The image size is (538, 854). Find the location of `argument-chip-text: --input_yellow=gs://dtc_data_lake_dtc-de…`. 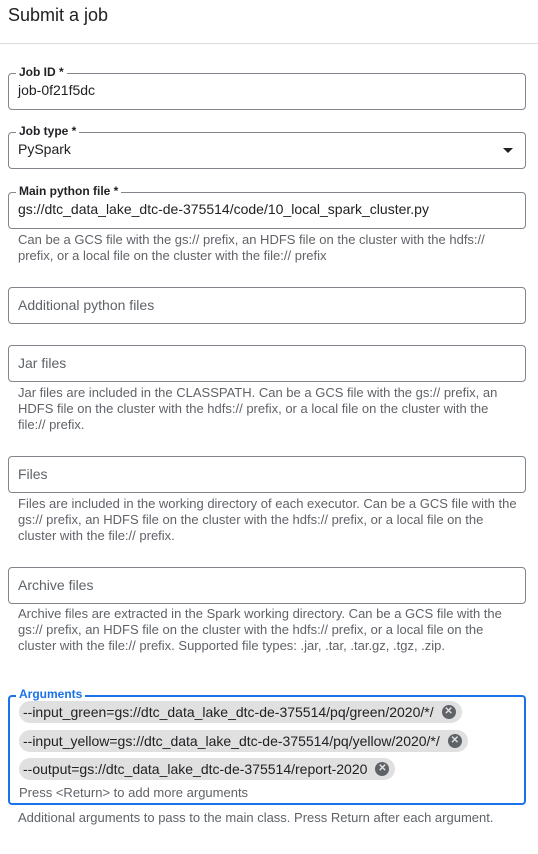

argument-chip-text: --input_yellow=gs://dtc_data_lake_dtc-de… is located at coordinates (231, 741).